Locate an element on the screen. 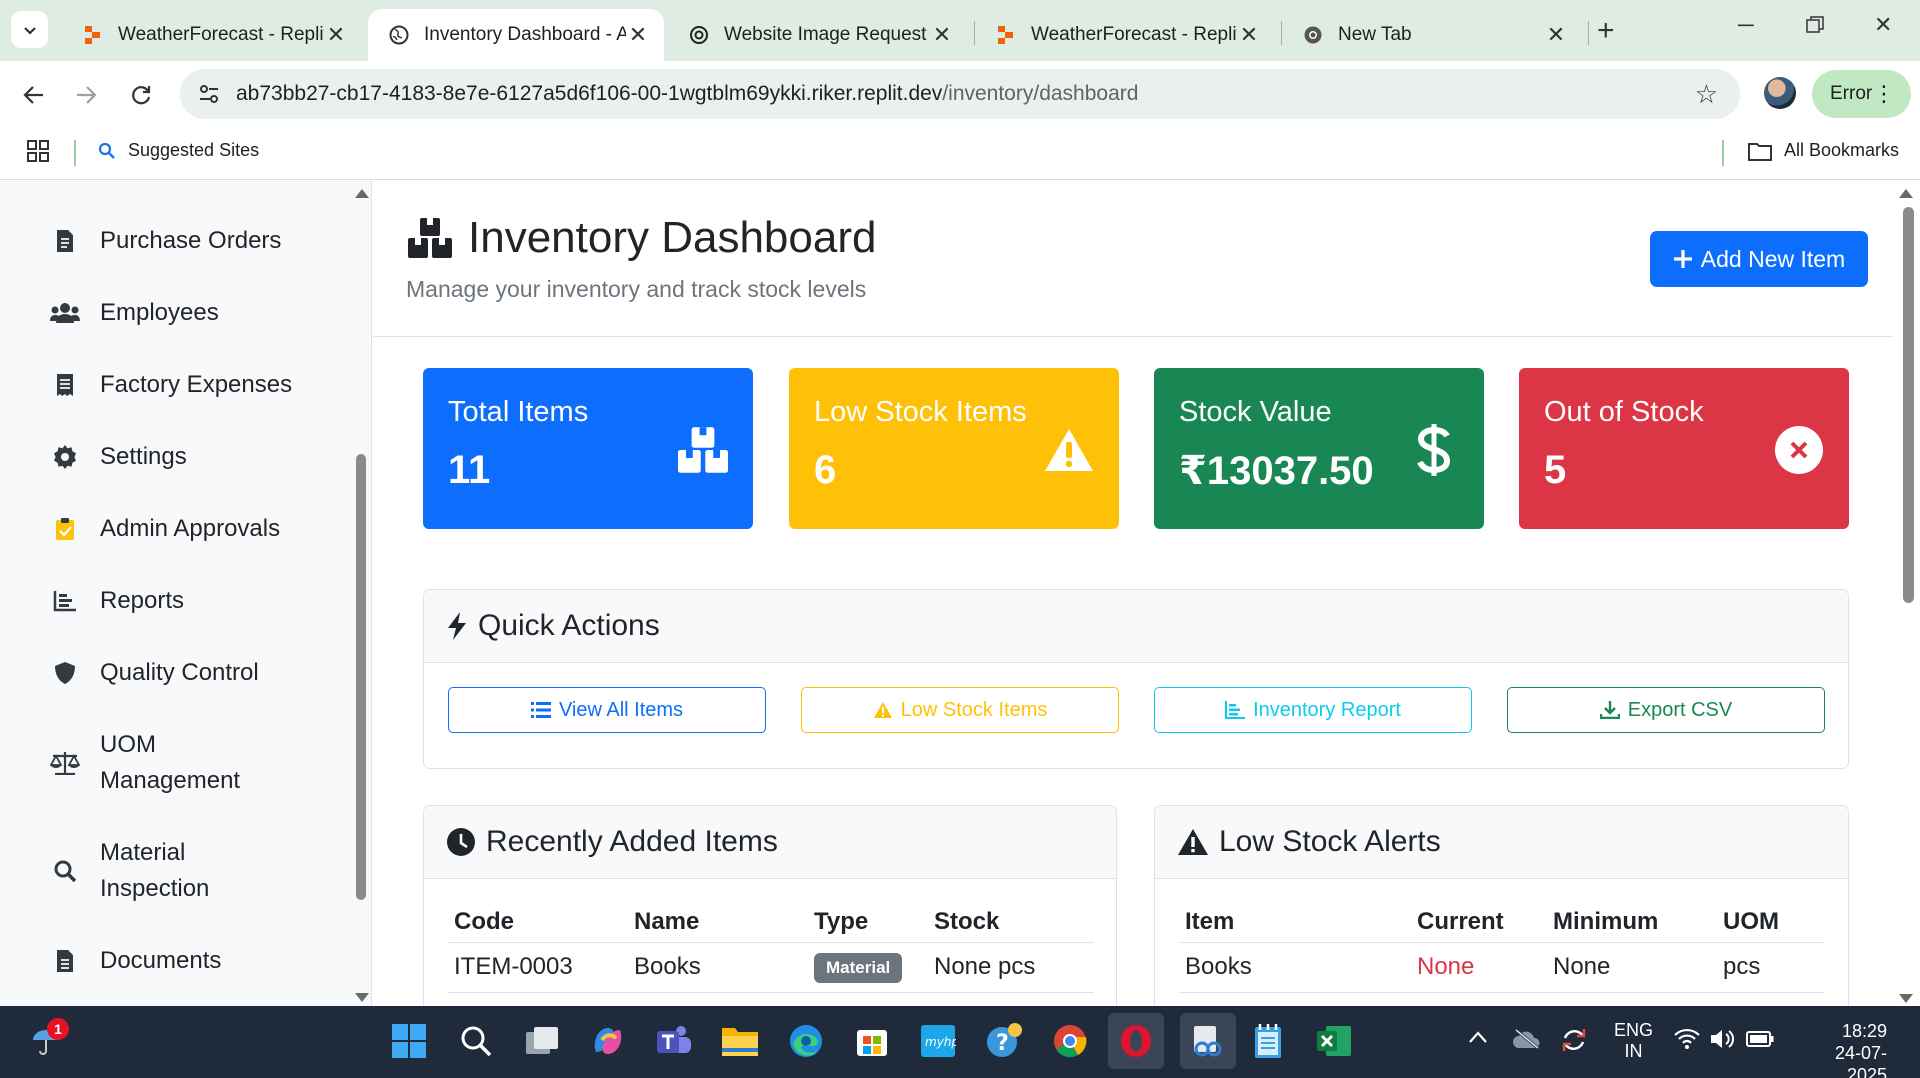 The width and height of the screenshot is (1920, 1078). stat-label: Out of Stock is located at coordinates (1624, 412).